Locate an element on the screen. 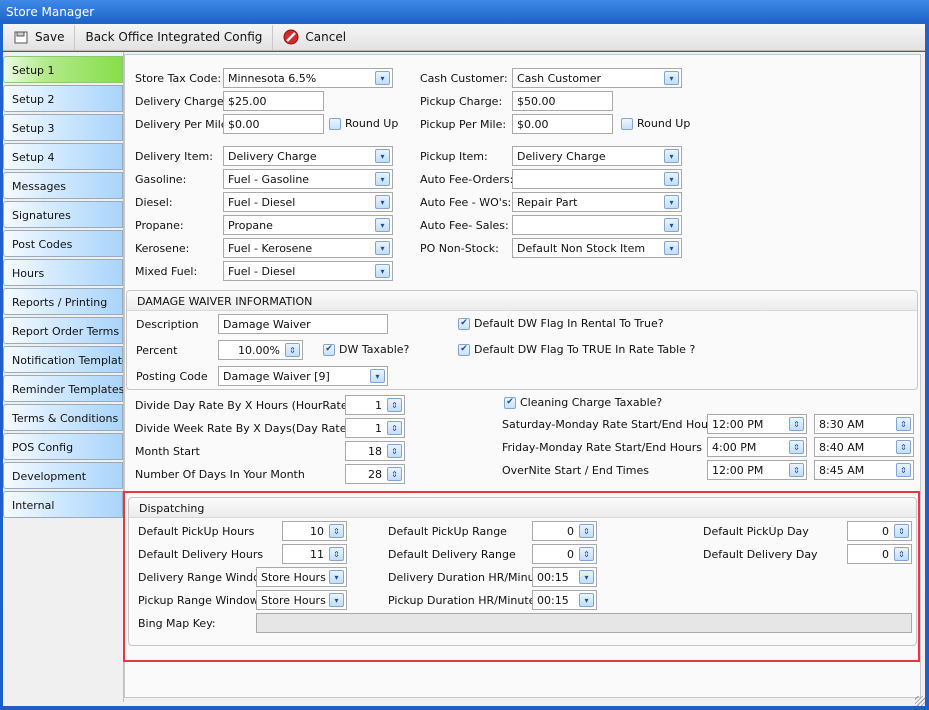  days-in-month-spinner: 28 ⇕ is located at coordinates (375, 474).